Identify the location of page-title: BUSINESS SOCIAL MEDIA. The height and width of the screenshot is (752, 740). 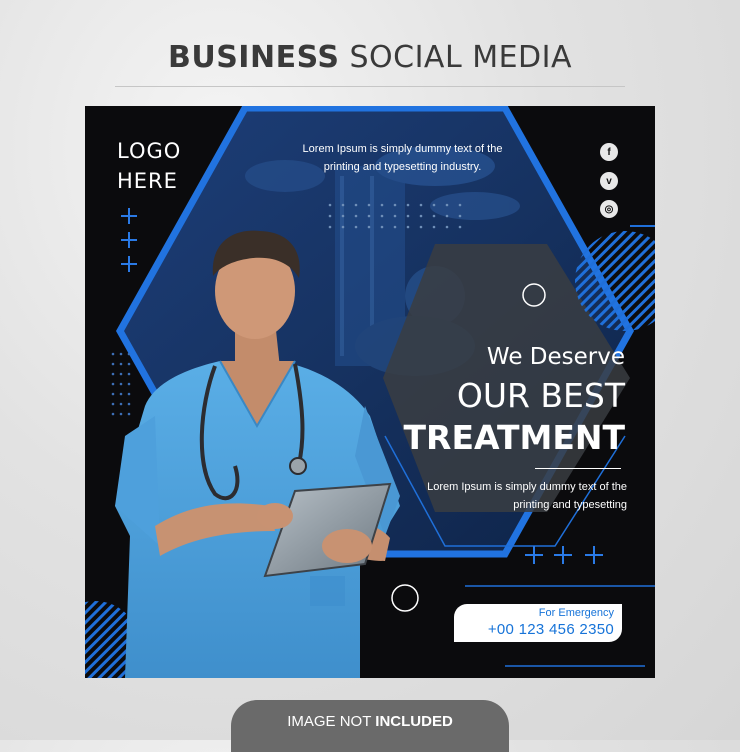
(370, 57).